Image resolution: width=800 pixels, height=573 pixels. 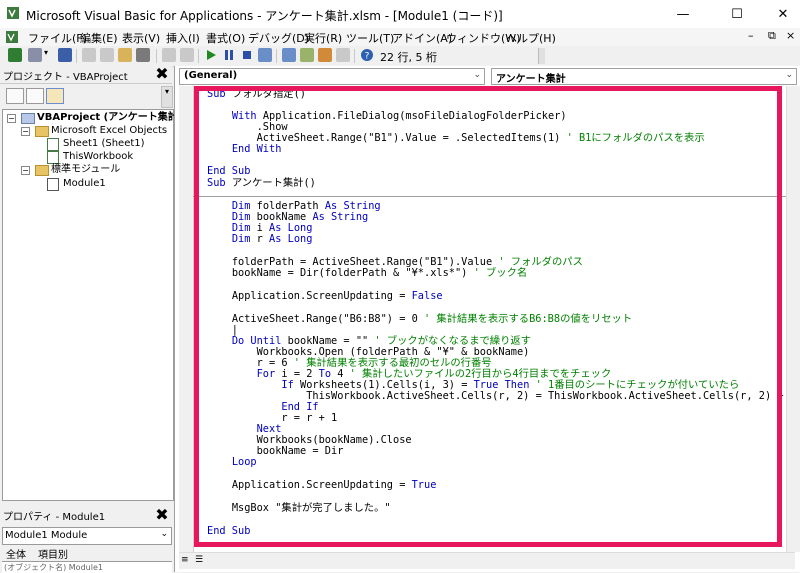 What do you see at coordinates (53, 144) in the screenshot?
I see `sheet-icon` at bounding box center [53, 144].